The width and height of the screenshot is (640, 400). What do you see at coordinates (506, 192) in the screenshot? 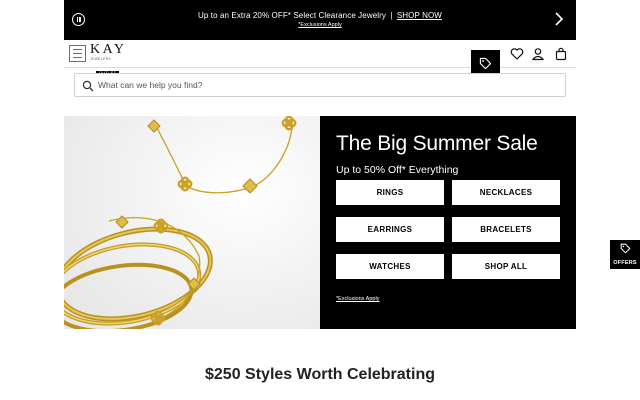
I see `necklaces-button: NECKLACES` at bounding box center [506, 192].